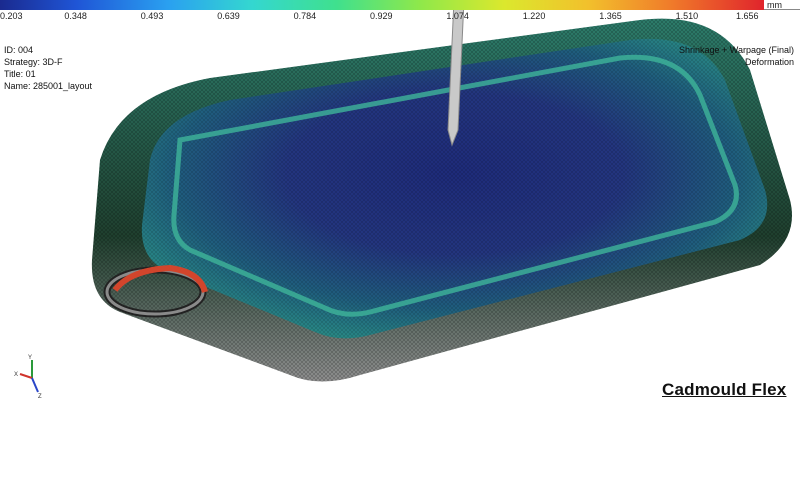  I want to click on result-line-1: Shrinkage + Warpage (Final), so click(736, 50).